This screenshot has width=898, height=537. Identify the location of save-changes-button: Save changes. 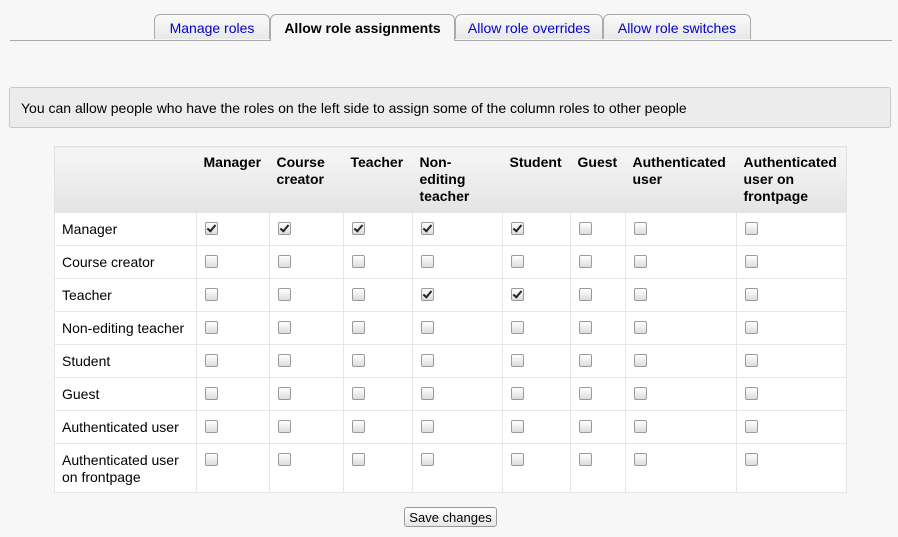
(450, 517).